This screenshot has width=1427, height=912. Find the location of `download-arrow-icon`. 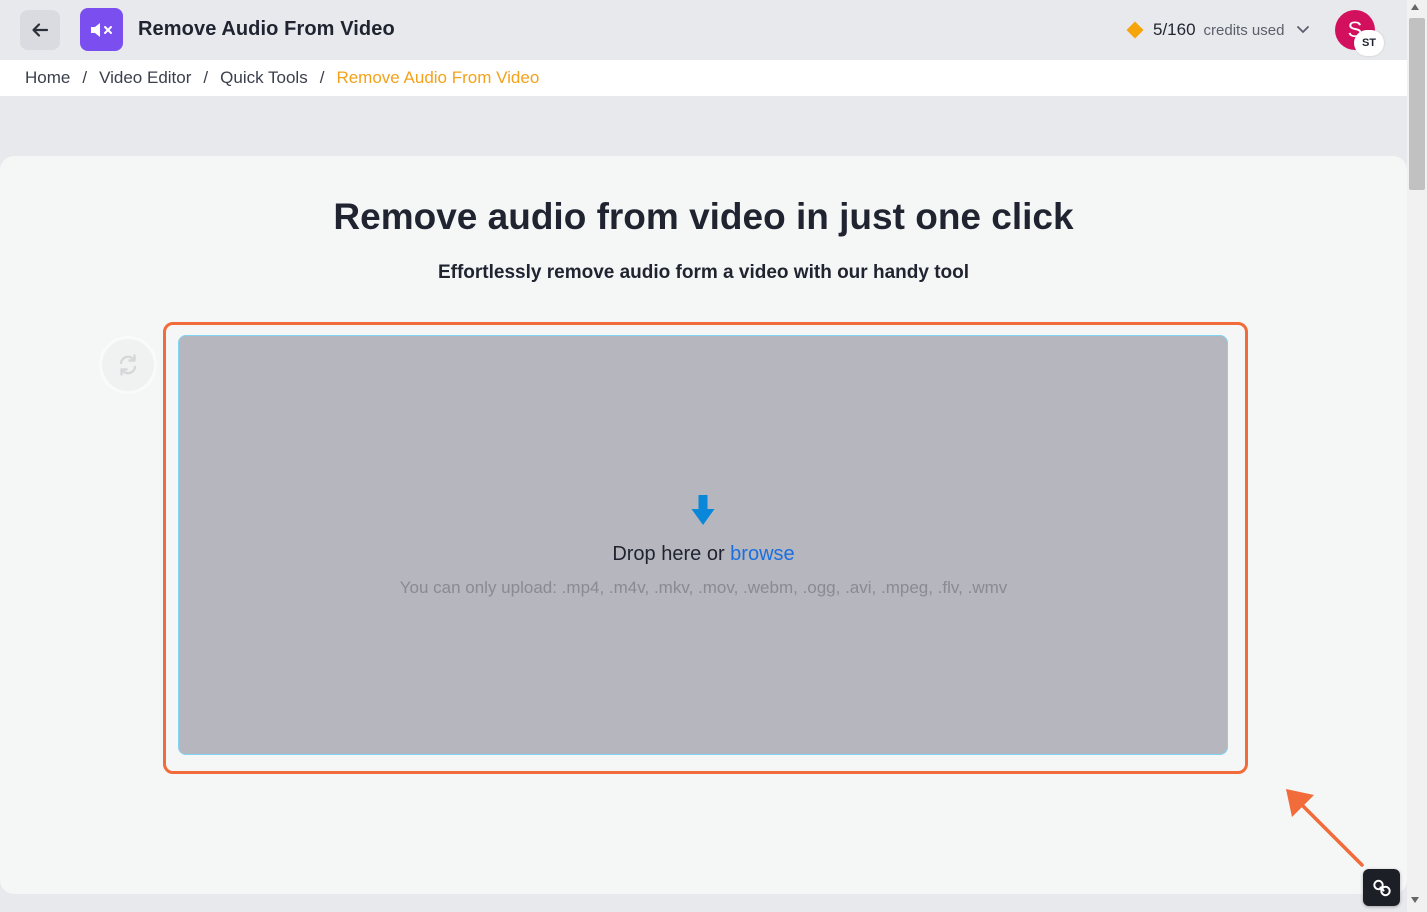

download-arrow-icon is located at coordinates (703, 510).